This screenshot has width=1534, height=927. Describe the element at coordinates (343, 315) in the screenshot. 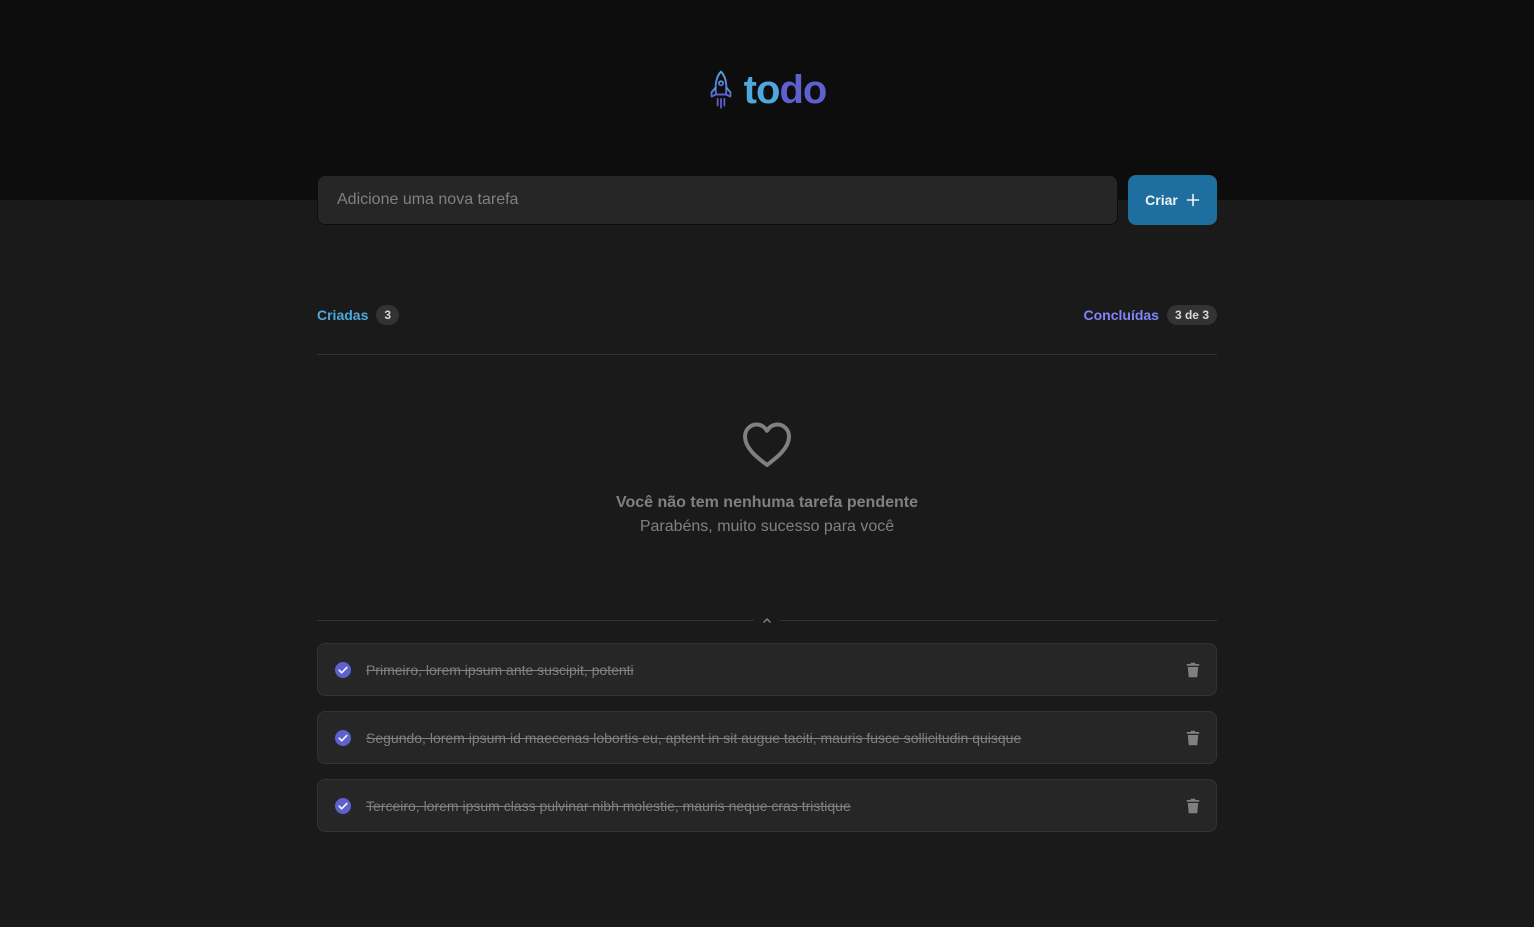

I see `created-label: Criadas` at that location.